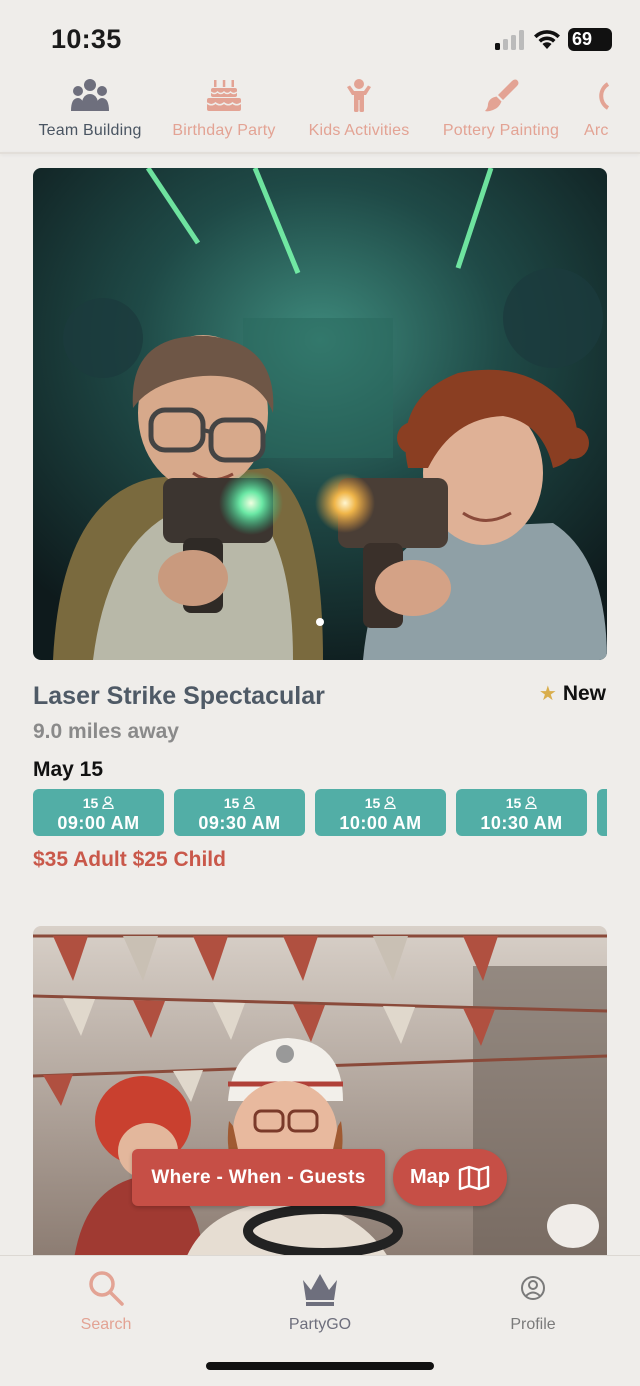 The height and width of the screenshot is (1386, 640). I want to click on category-label: Arc, so click(596, 130).